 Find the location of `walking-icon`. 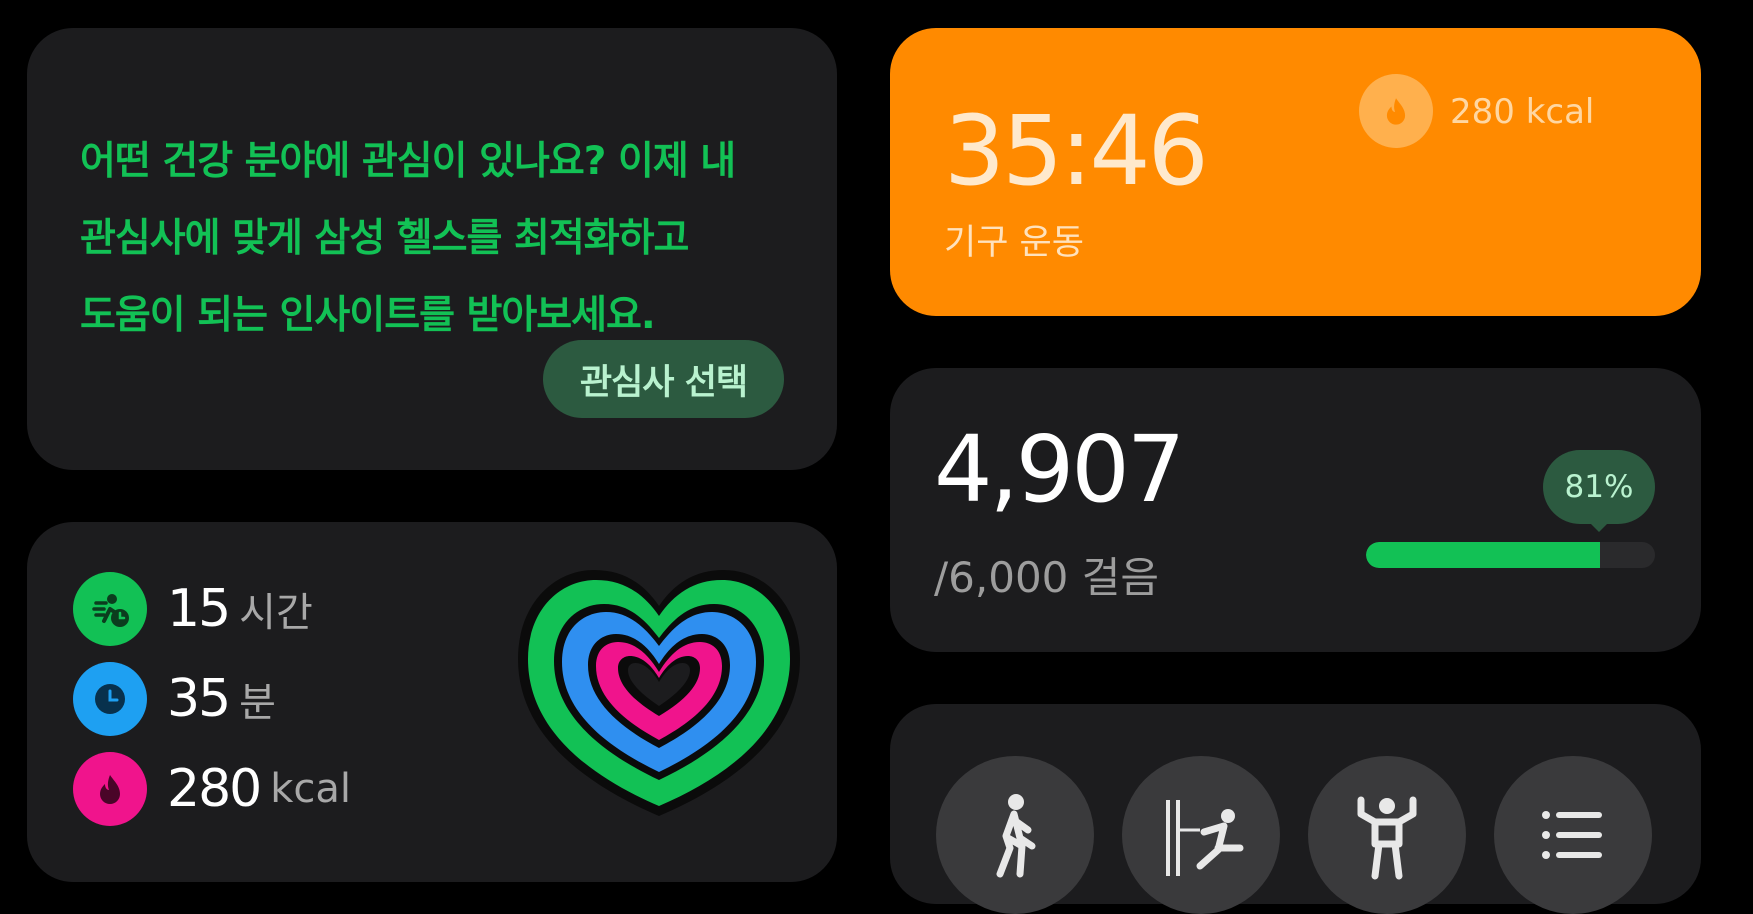

walking-icon is located at coordinates (1016, 836).